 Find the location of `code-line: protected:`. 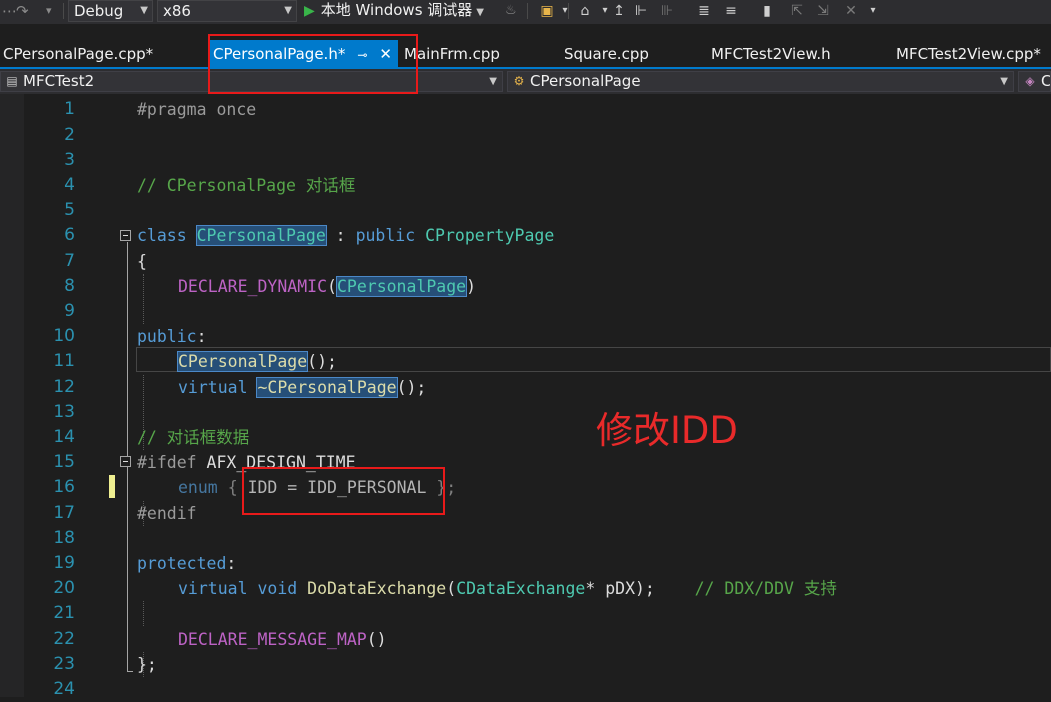

code-line: protected: is located at coordinates (186, 563).